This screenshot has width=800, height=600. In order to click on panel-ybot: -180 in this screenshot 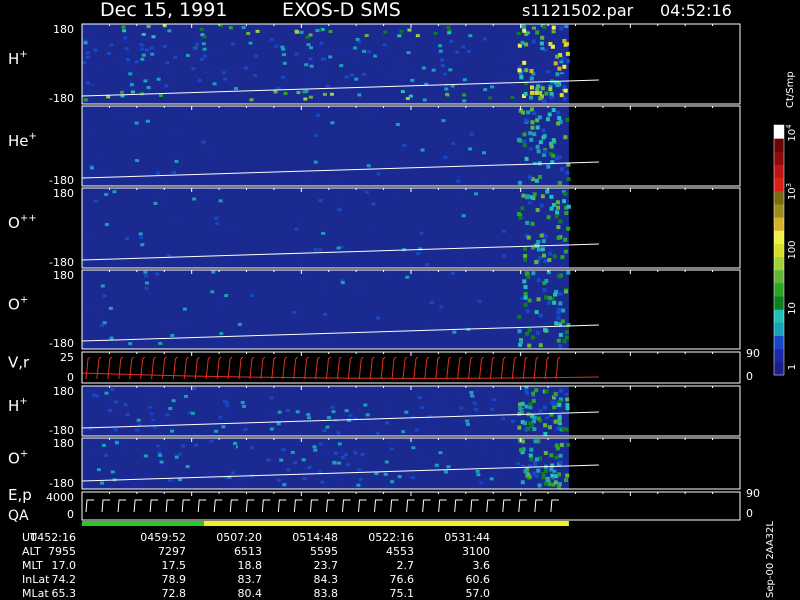, I will do `click(61, 343)`.